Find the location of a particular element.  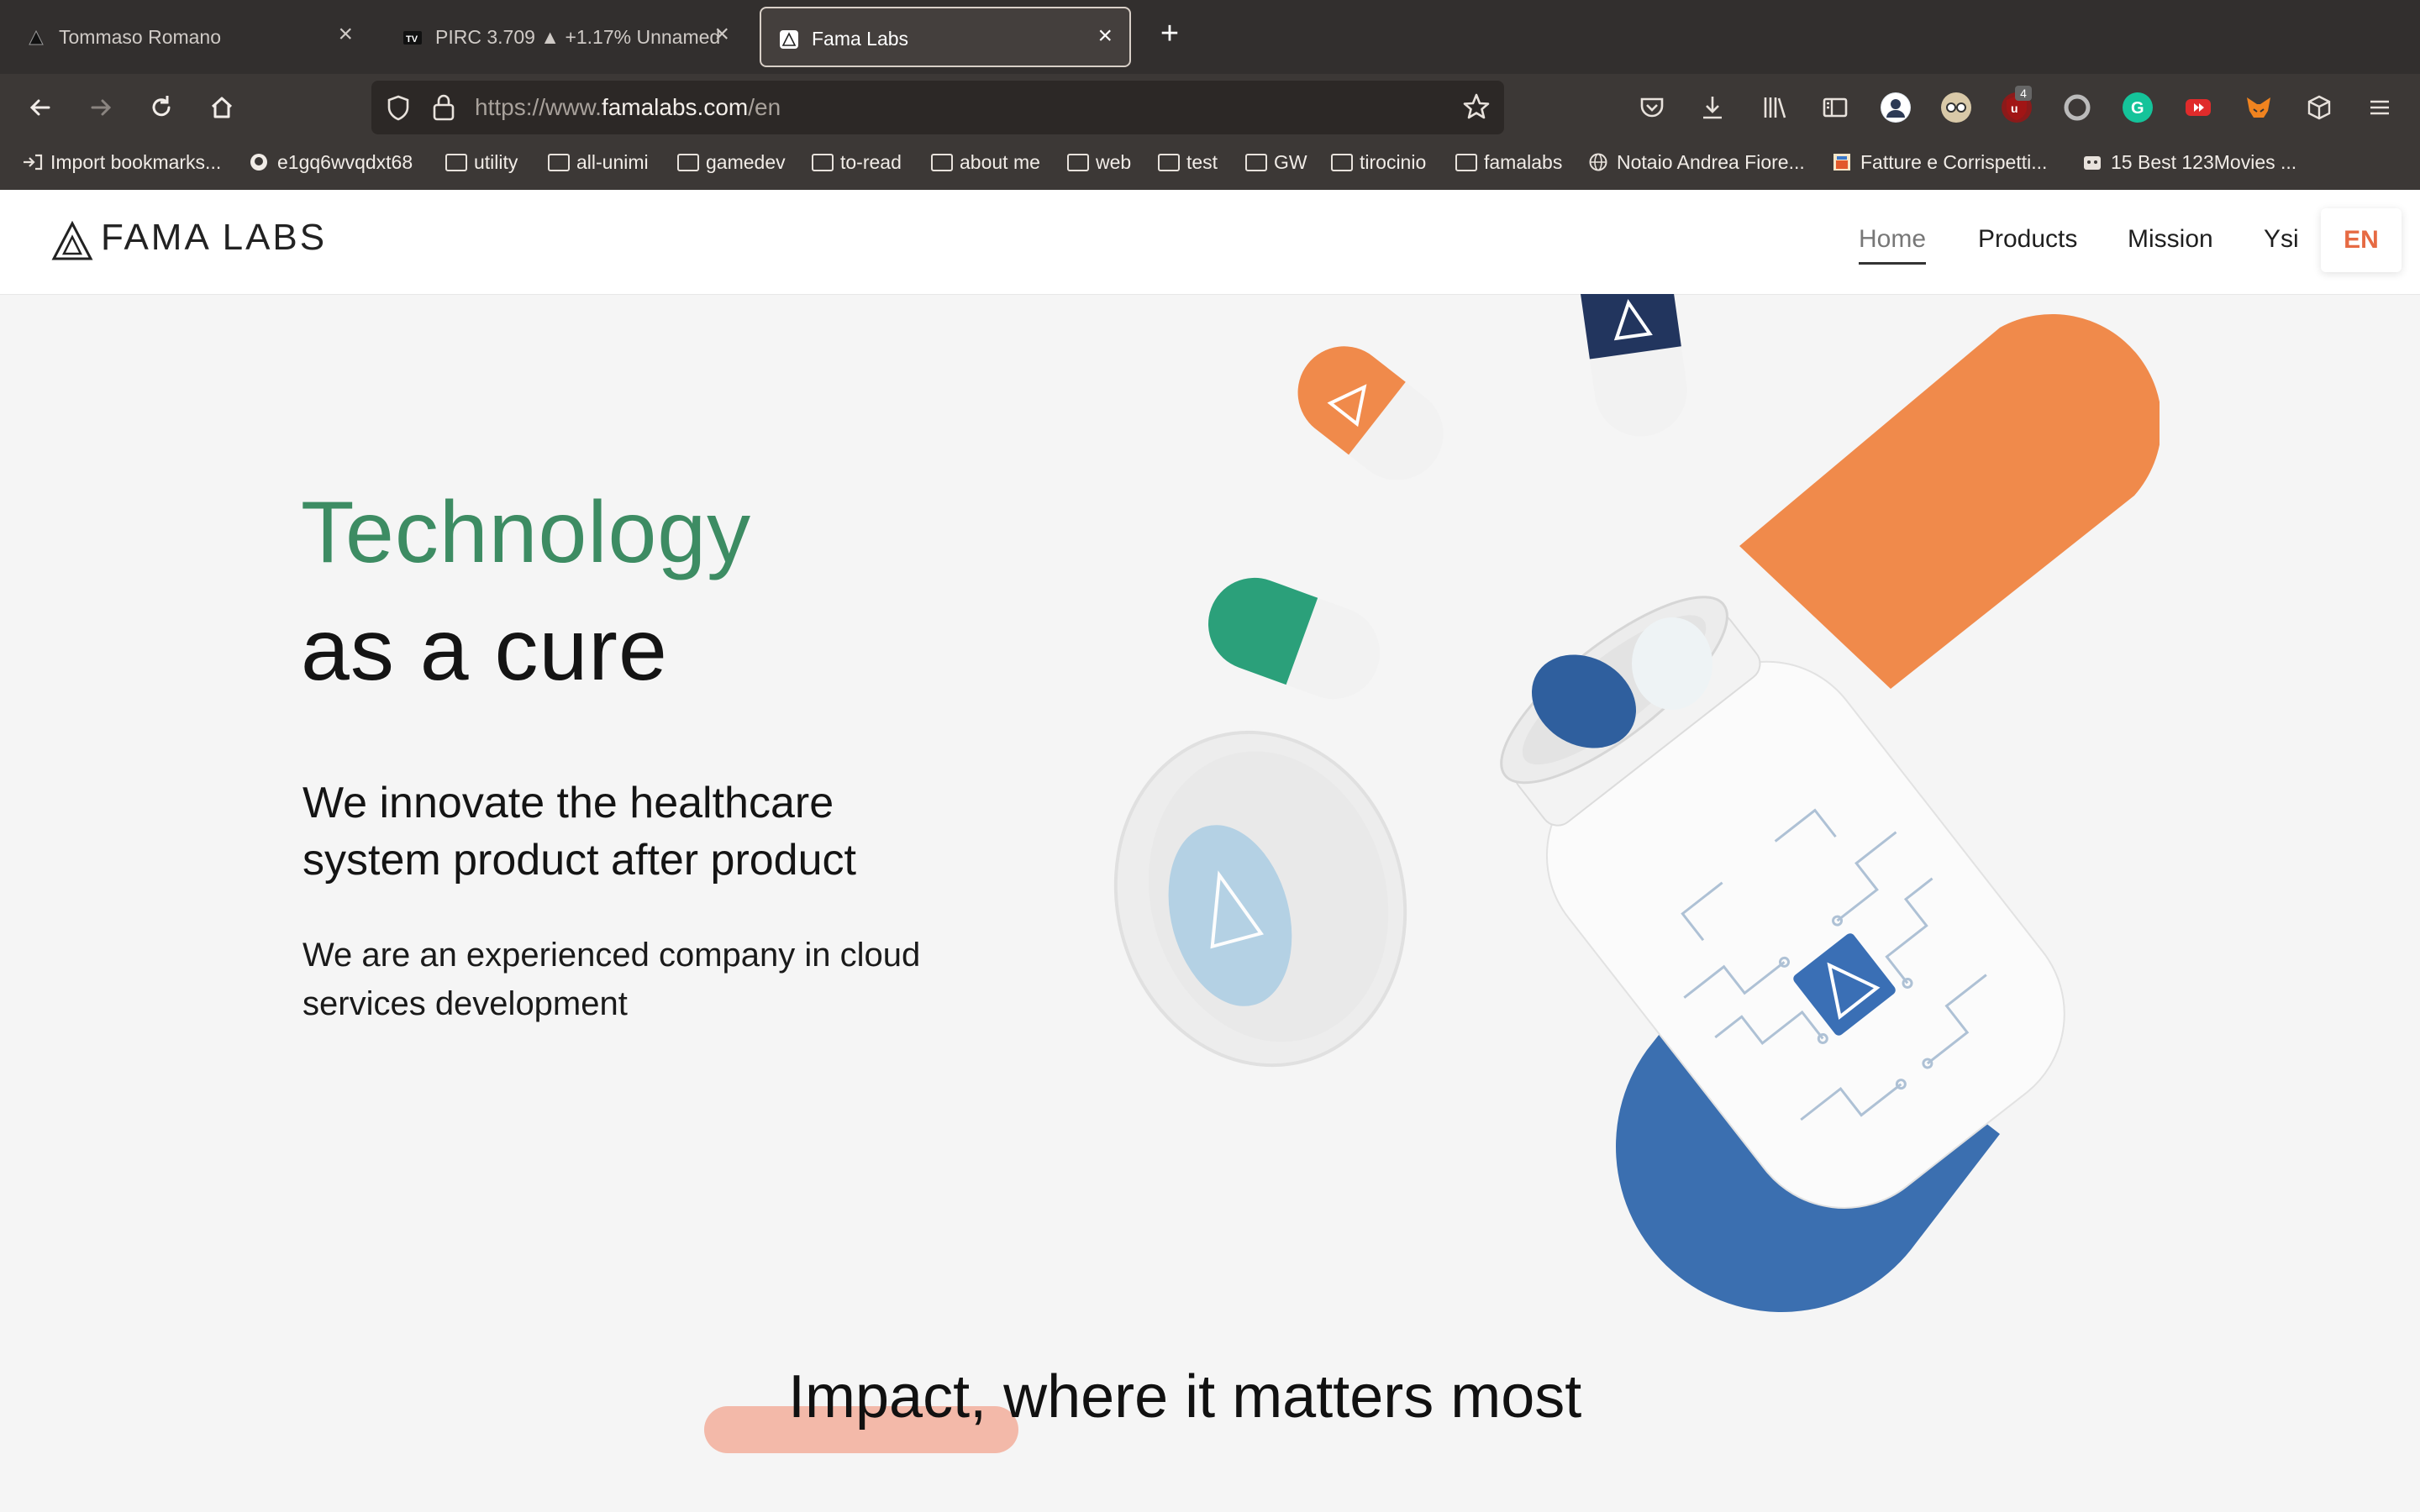

bookmark-folder-gamedev: gamedev is located at coordinates (732, 162).